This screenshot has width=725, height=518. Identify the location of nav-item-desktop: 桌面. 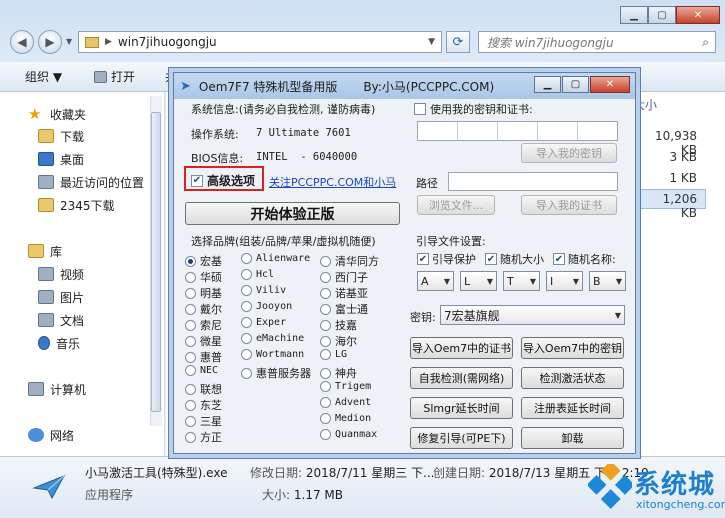
(61, 159).